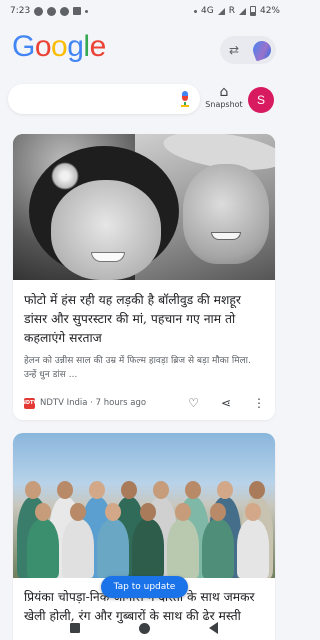  I want to click on system-nav-bar, so click(144, 628).